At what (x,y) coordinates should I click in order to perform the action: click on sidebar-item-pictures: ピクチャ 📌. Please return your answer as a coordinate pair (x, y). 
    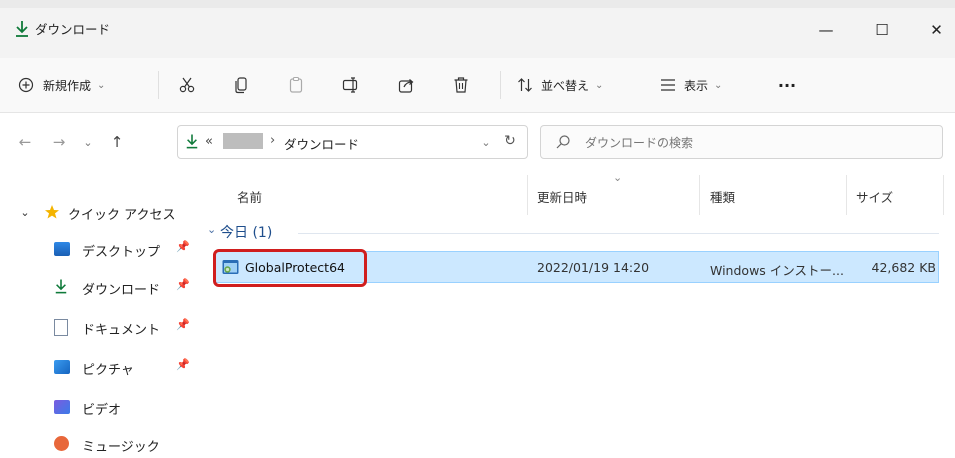
    Looking at the image, I should click on (118, 367).